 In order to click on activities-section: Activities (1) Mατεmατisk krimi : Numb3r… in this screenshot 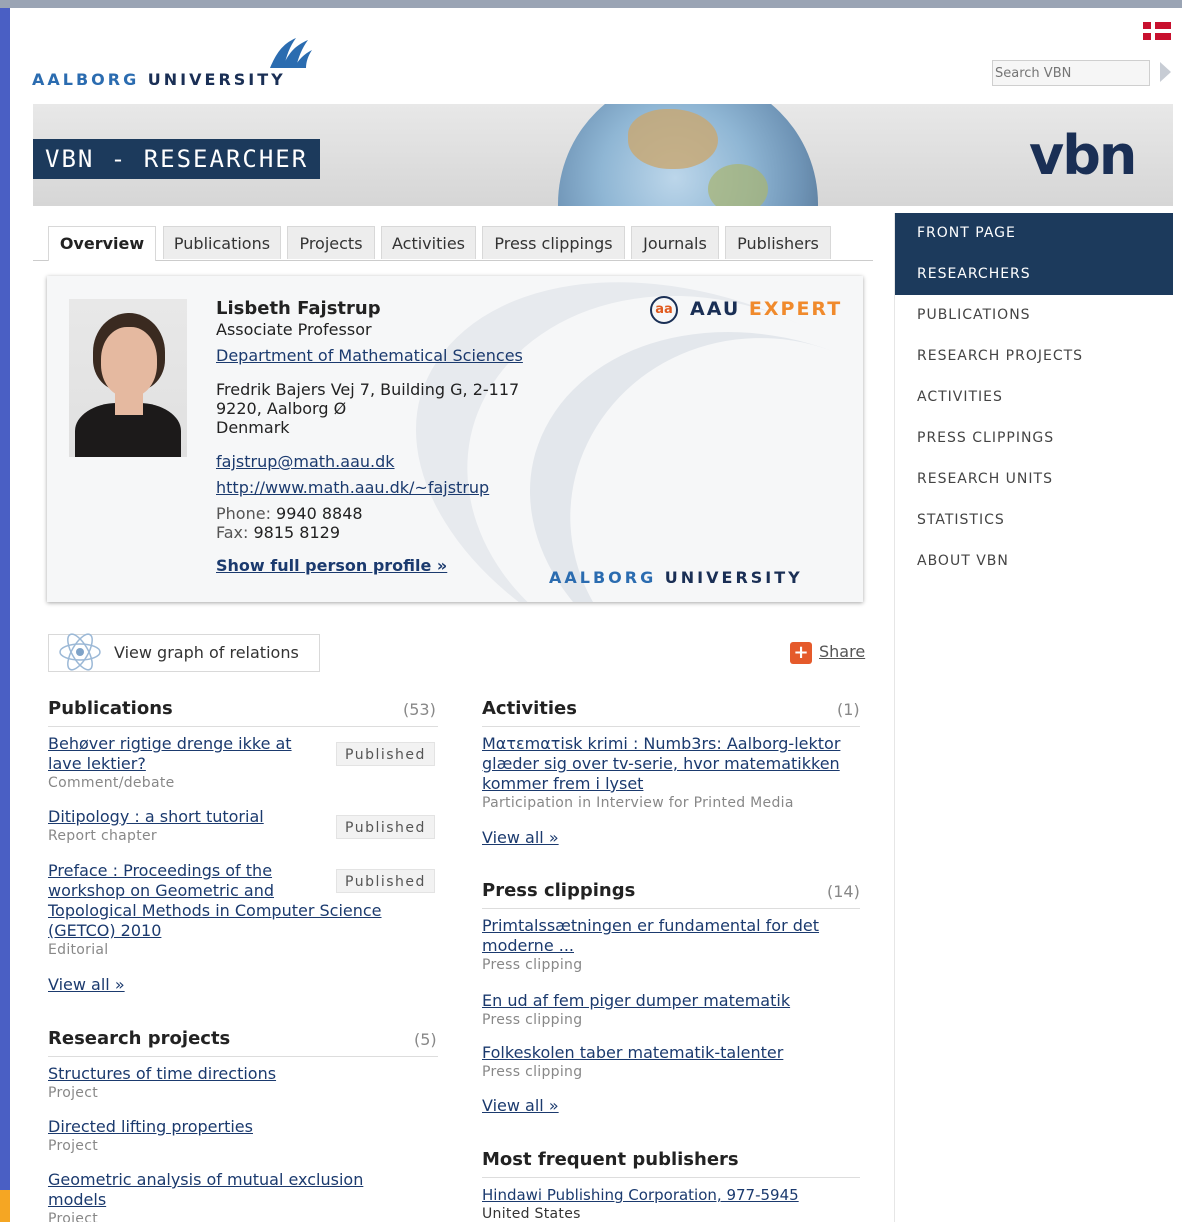, I will do `click(672, 783)`.